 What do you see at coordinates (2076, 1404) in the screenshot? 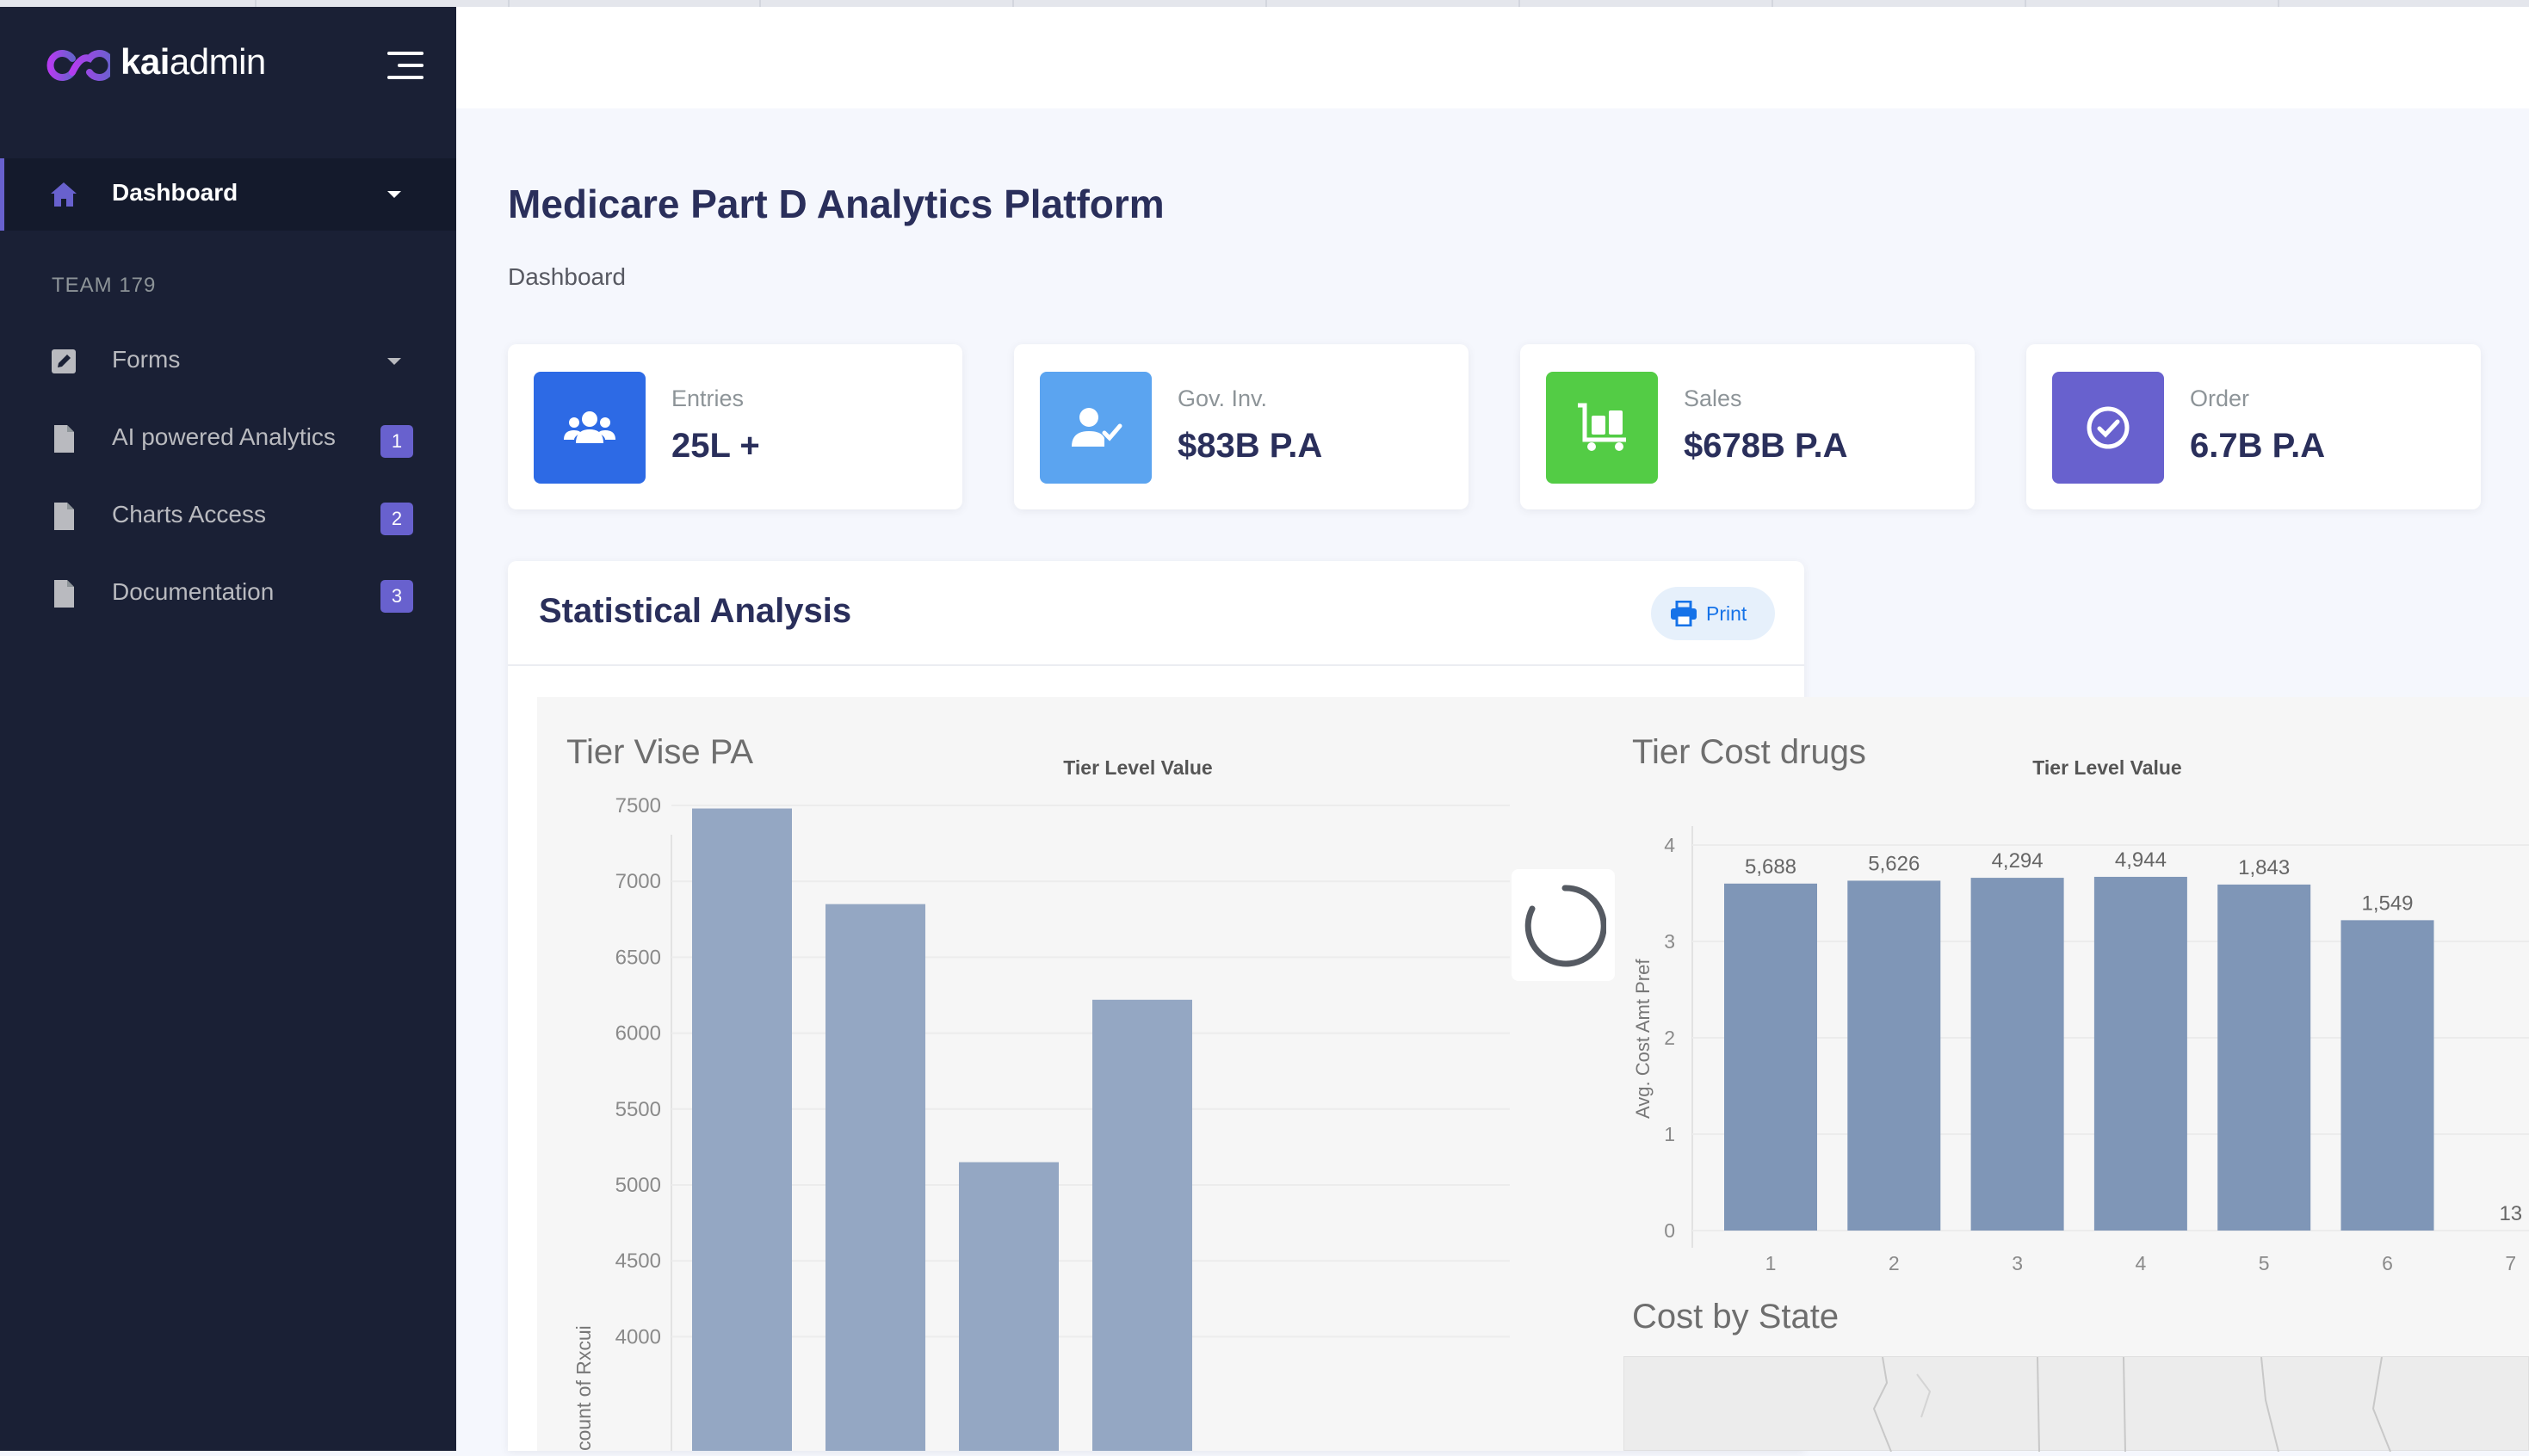
I see `cost-by-state-map` at bounding box center [2076, 1404].